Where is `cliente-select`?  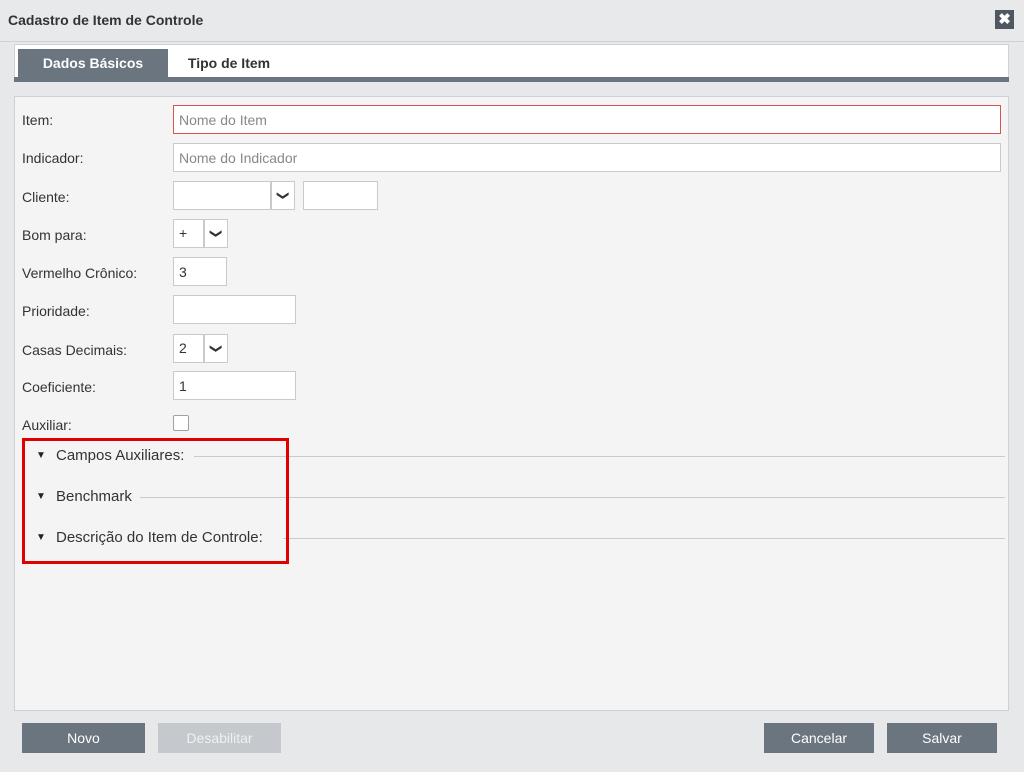
cliente-select is located at coordinates (222, 195).